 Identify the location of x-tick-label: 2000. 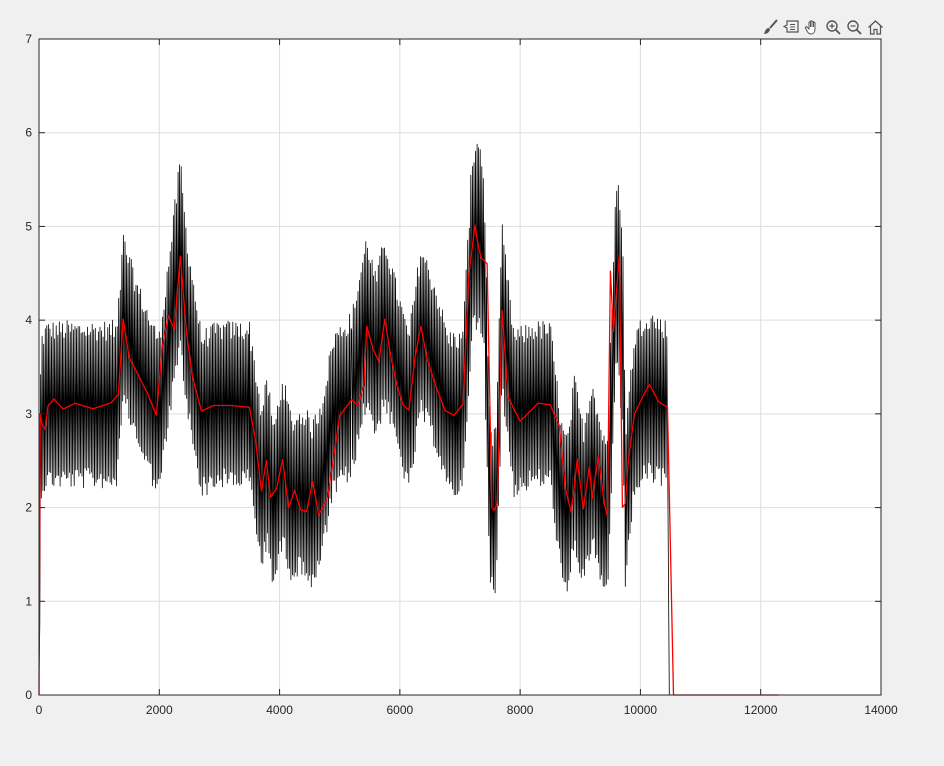
(159, 710).